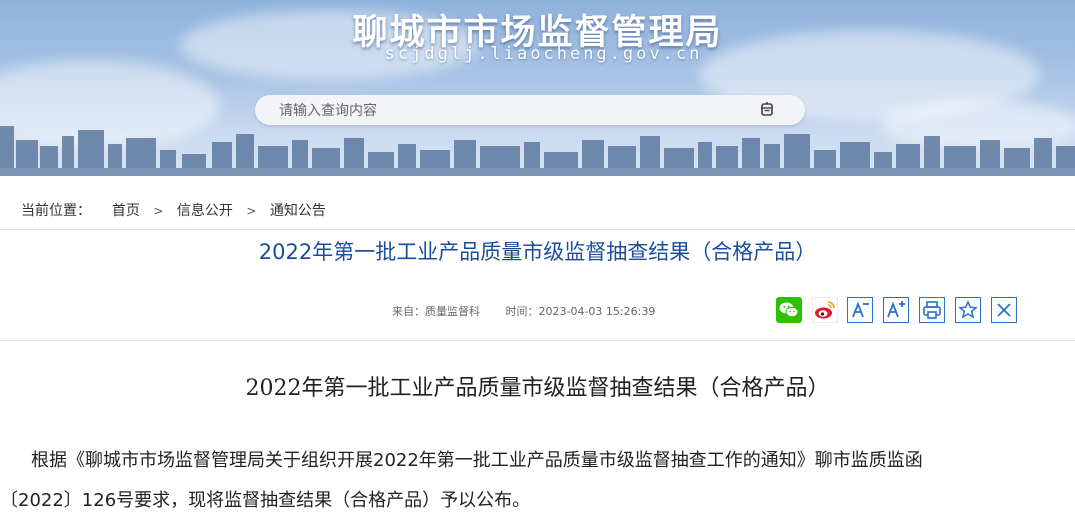 The image size is (1075, 521). Describe the element at coordinates (537, 340) in the screenshot. I see `header-divider` at that location.